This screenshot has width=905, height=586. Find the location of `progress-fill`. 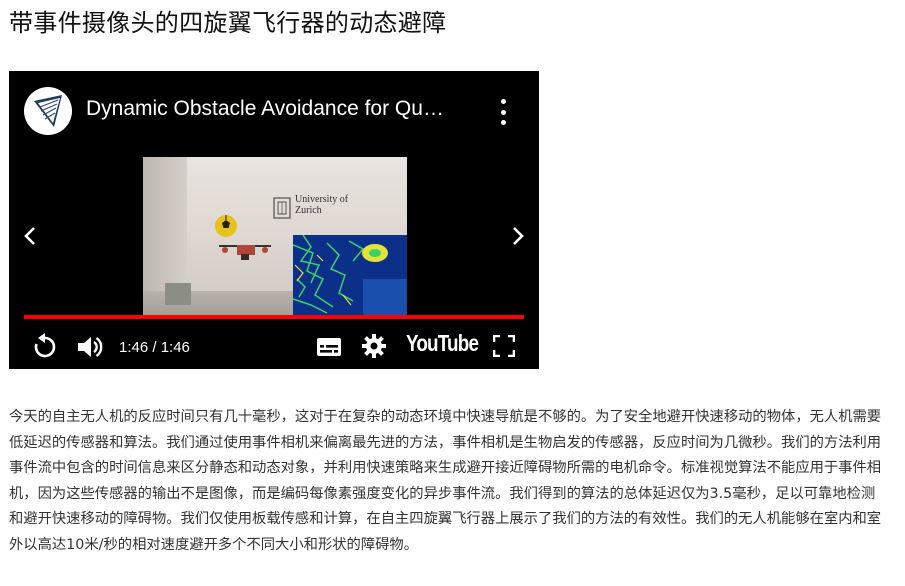

progress-fill is located at coordinates (274, 317).